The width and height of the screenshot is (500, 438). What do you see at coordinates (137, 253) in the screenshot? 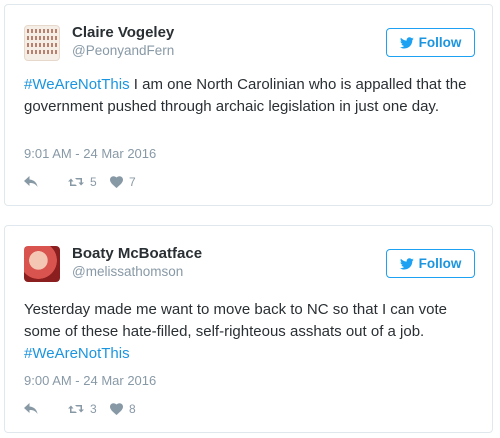
I see `display-name: Boaty McBoatface` at bounding box center [137, 253].